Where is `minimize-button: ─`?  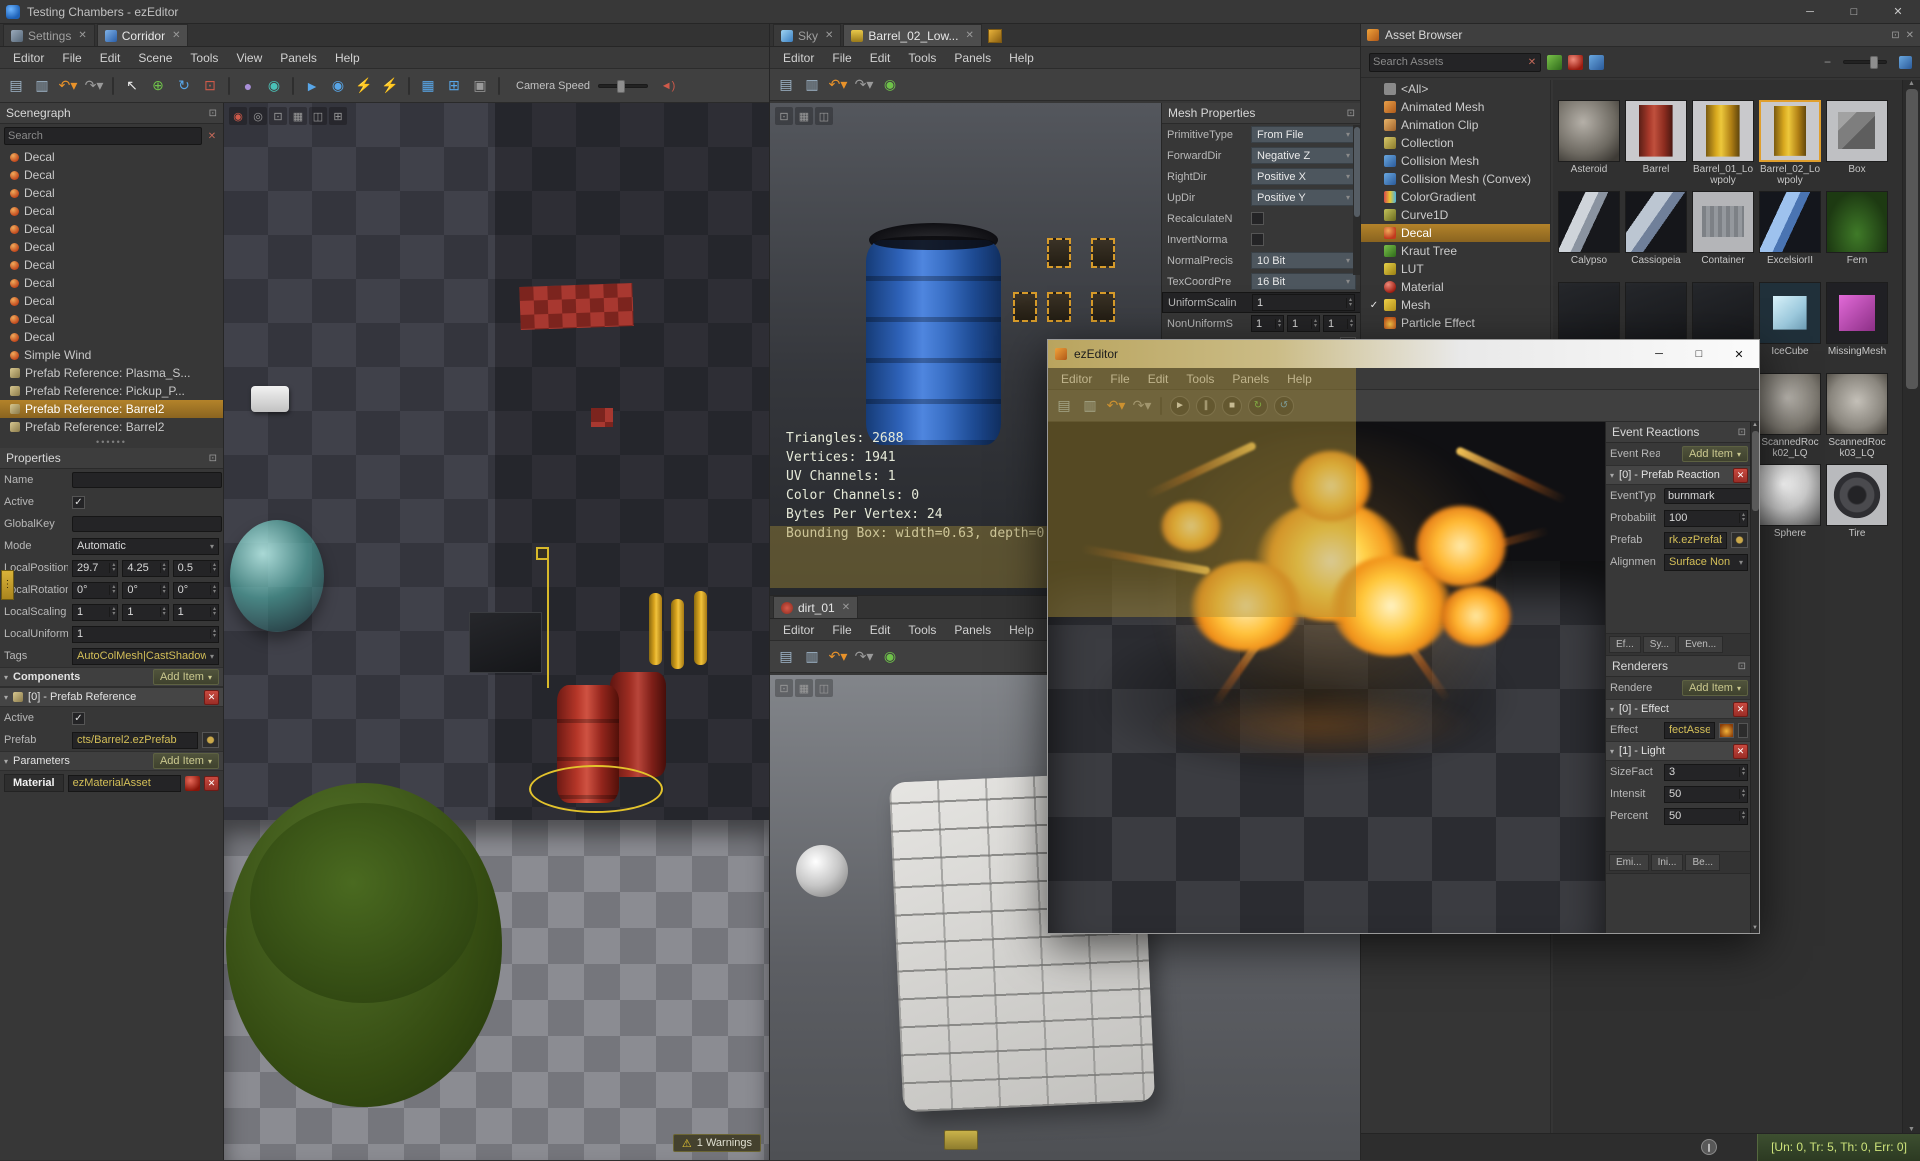 minimize-button: ─ is located at coordinates (1659, 354).